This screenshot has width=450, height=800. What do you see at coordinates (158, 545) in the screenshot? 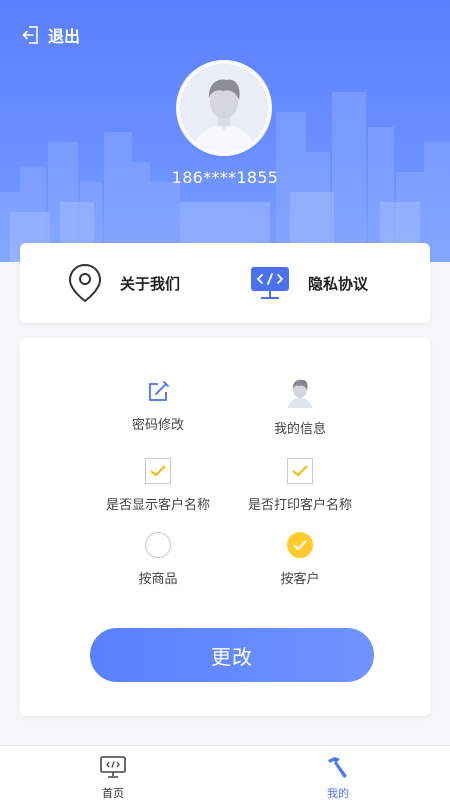
I see `by-product-radio` at bounding box center [158, 545].